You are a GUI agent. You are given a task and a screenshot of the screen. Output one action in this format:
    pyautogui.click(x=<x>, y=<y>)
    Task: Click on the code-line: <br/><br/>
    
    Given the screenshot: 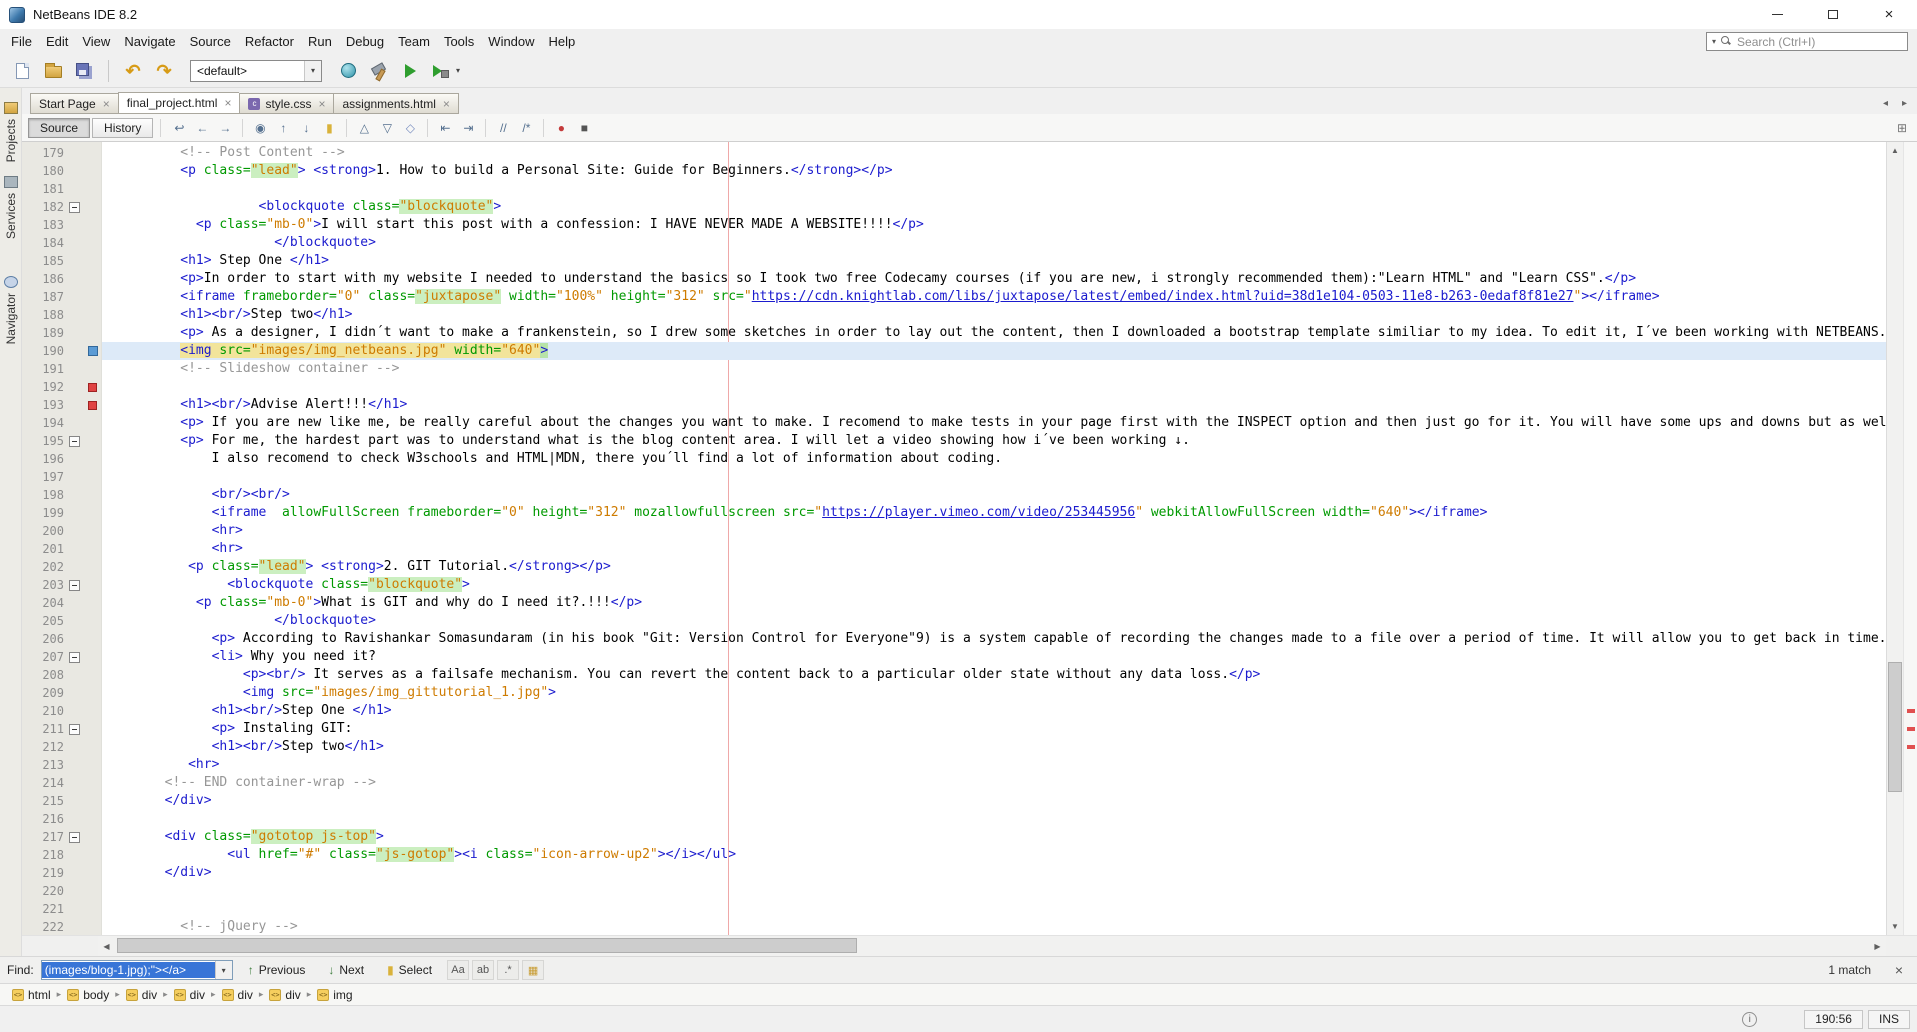 What is the action you would take?
    pyautogui.click(x=994, y=495)
    